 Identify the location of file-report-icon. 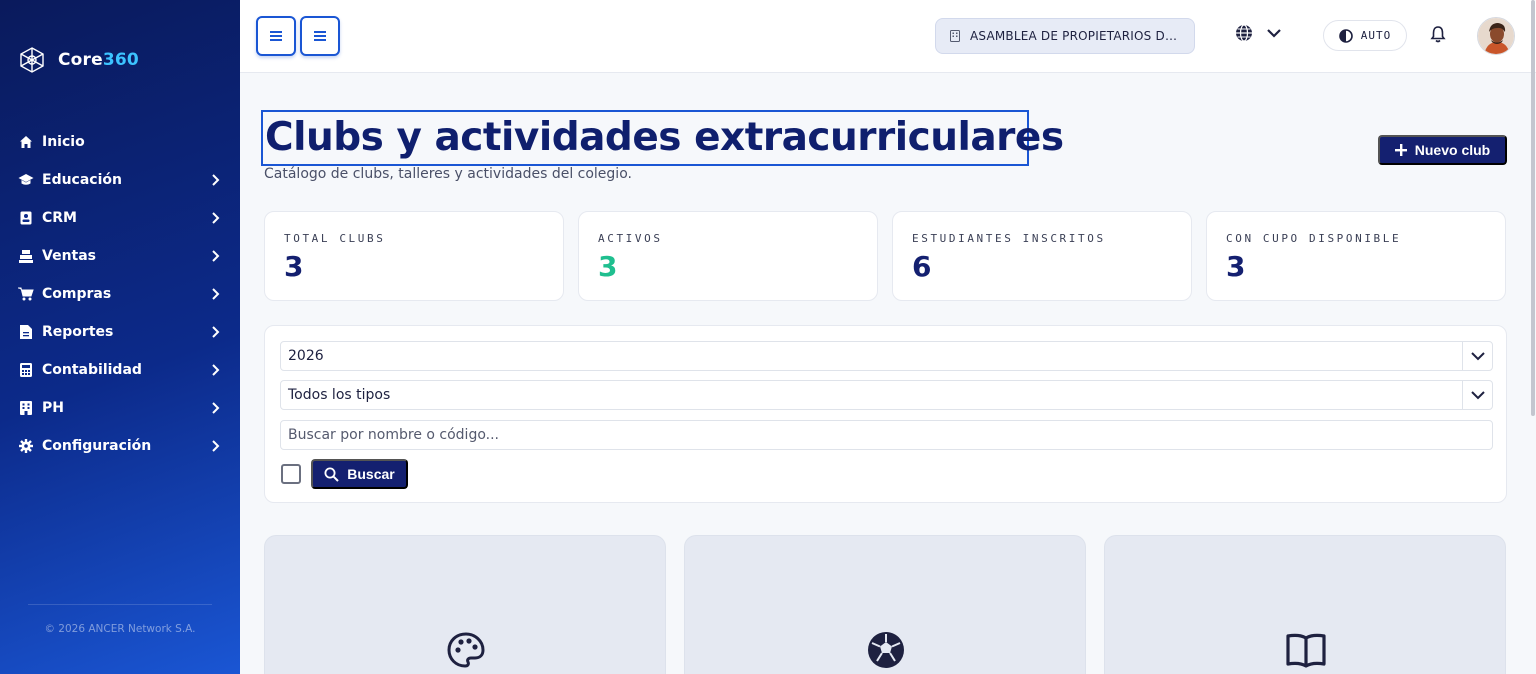
(26, 332).